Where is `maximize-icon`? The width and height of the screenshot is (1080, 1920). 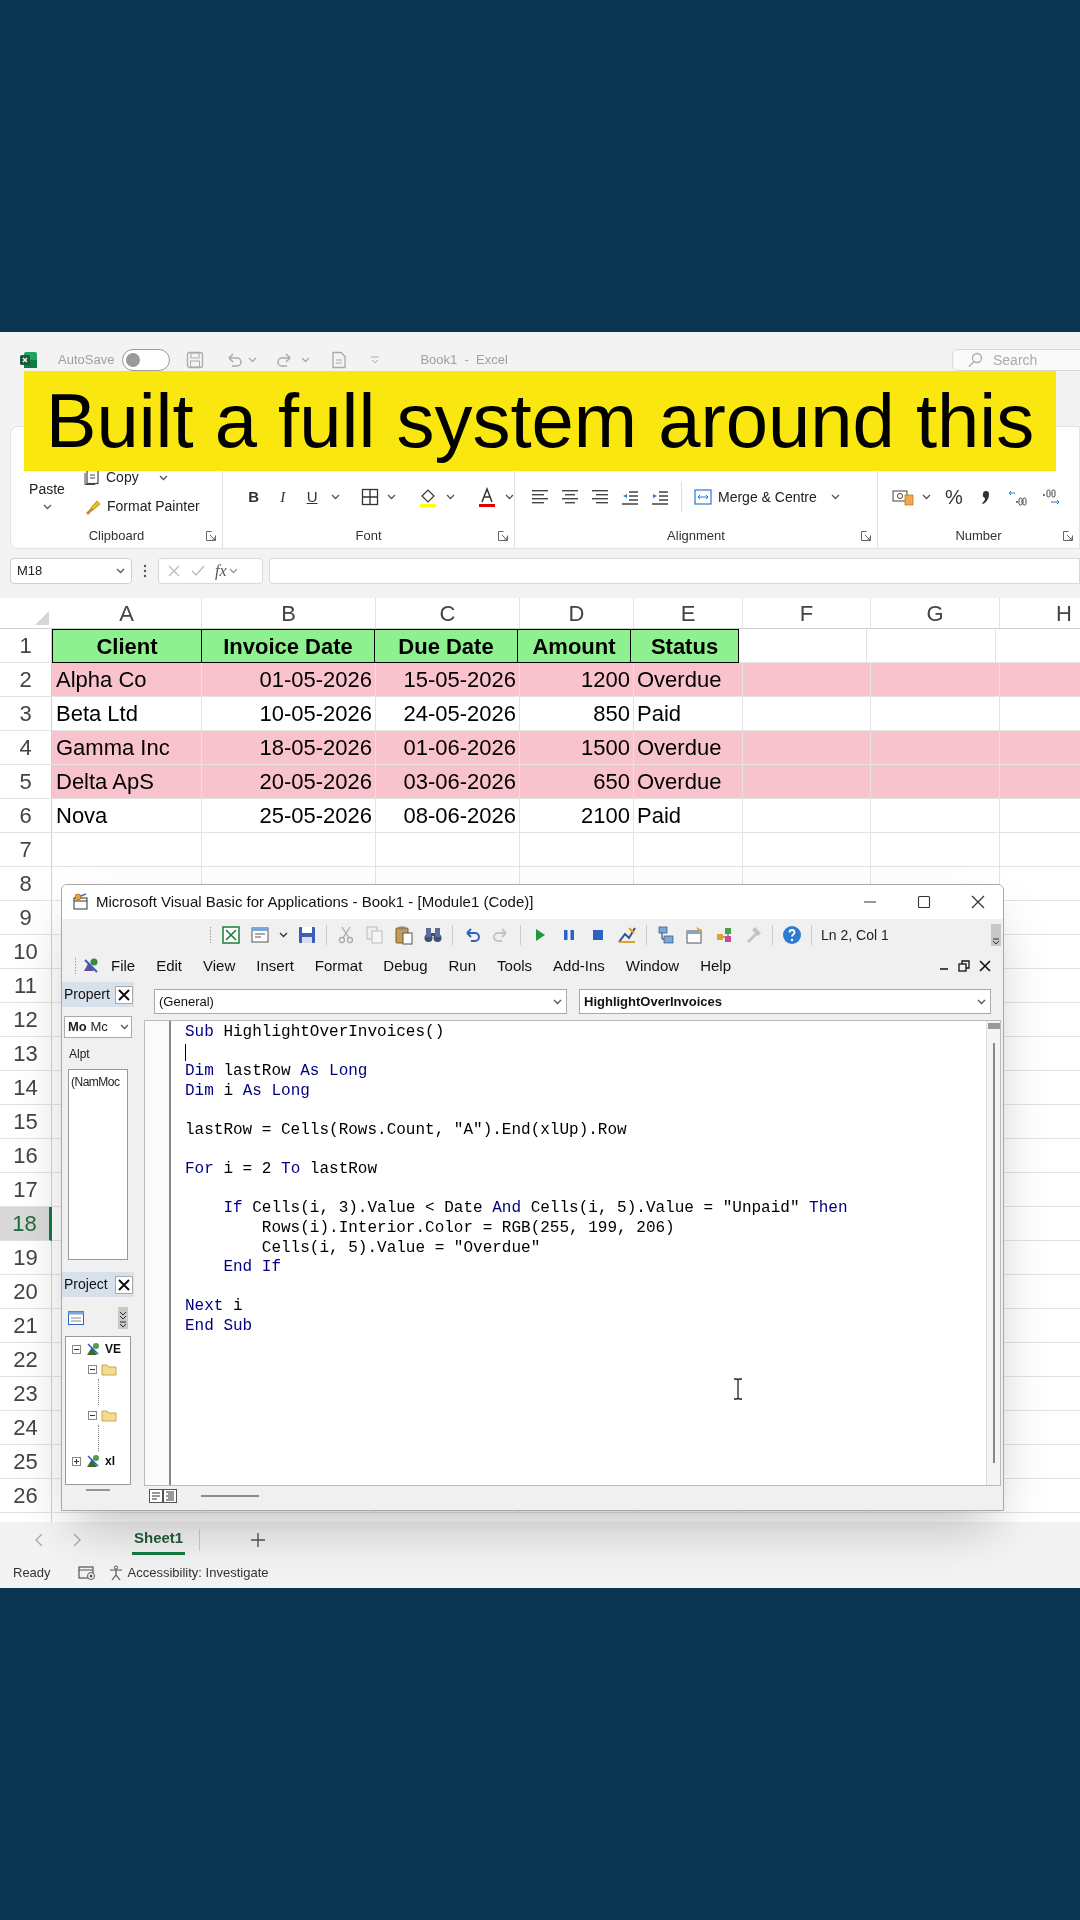
maximize-icon is located at coordinates (924, 902).